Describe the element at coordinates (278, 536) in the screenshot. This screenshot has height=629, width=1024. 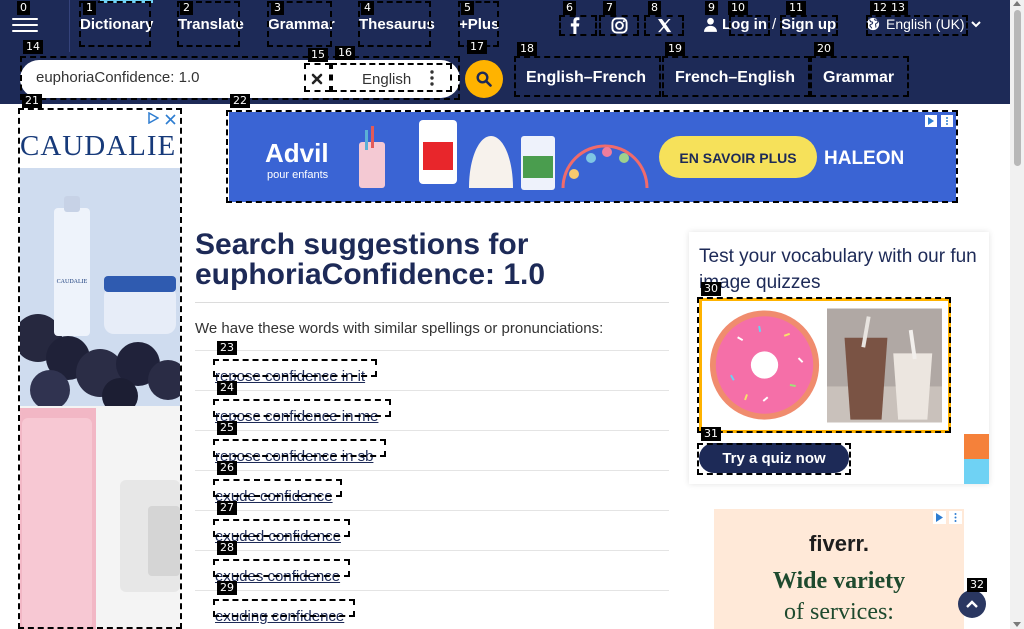
I see `suggestion-link: exuded confidence` at that location.